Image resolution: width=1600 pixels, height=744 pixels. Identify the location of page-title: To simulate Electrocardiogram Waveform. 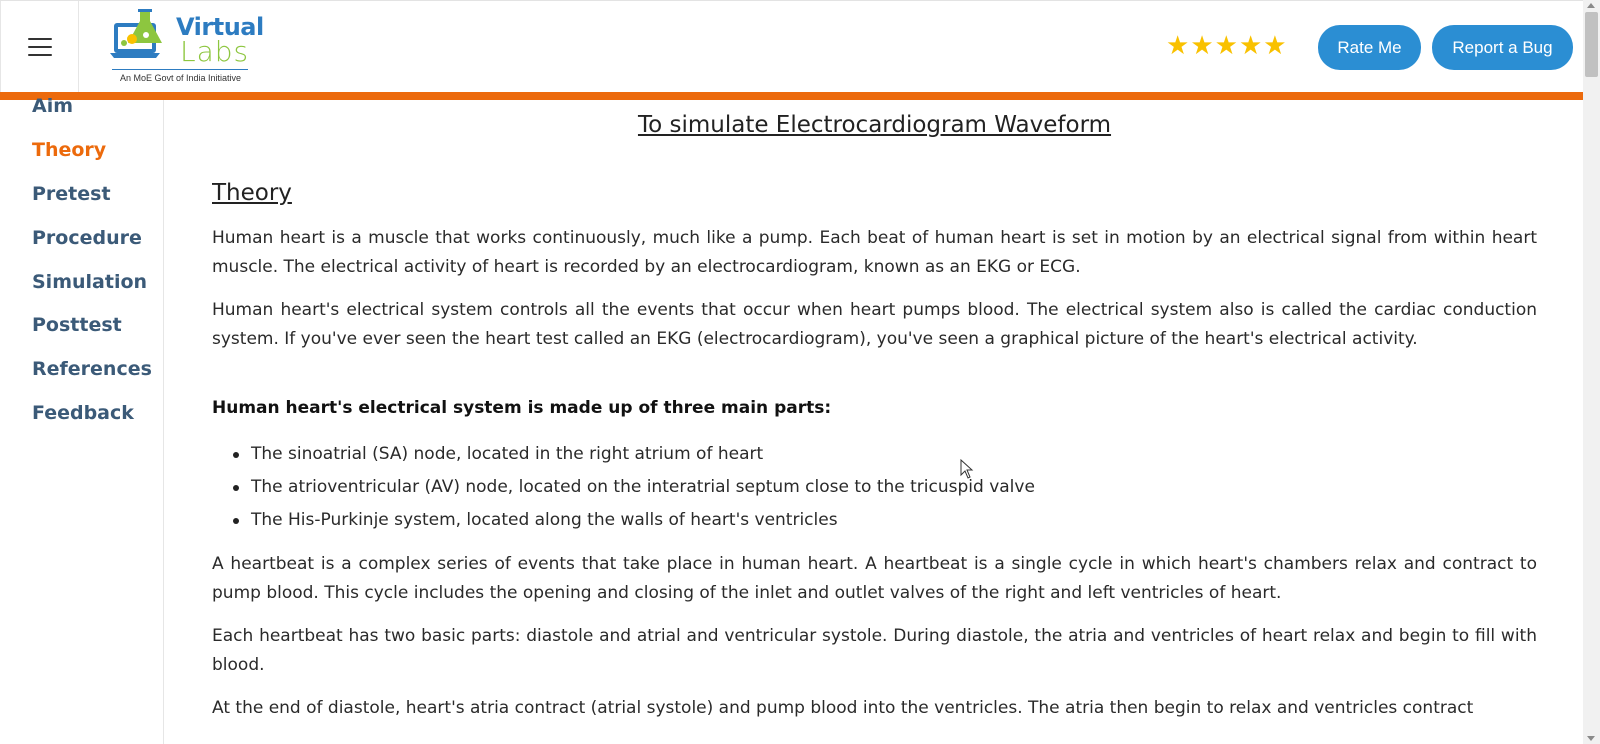
(874, 125).